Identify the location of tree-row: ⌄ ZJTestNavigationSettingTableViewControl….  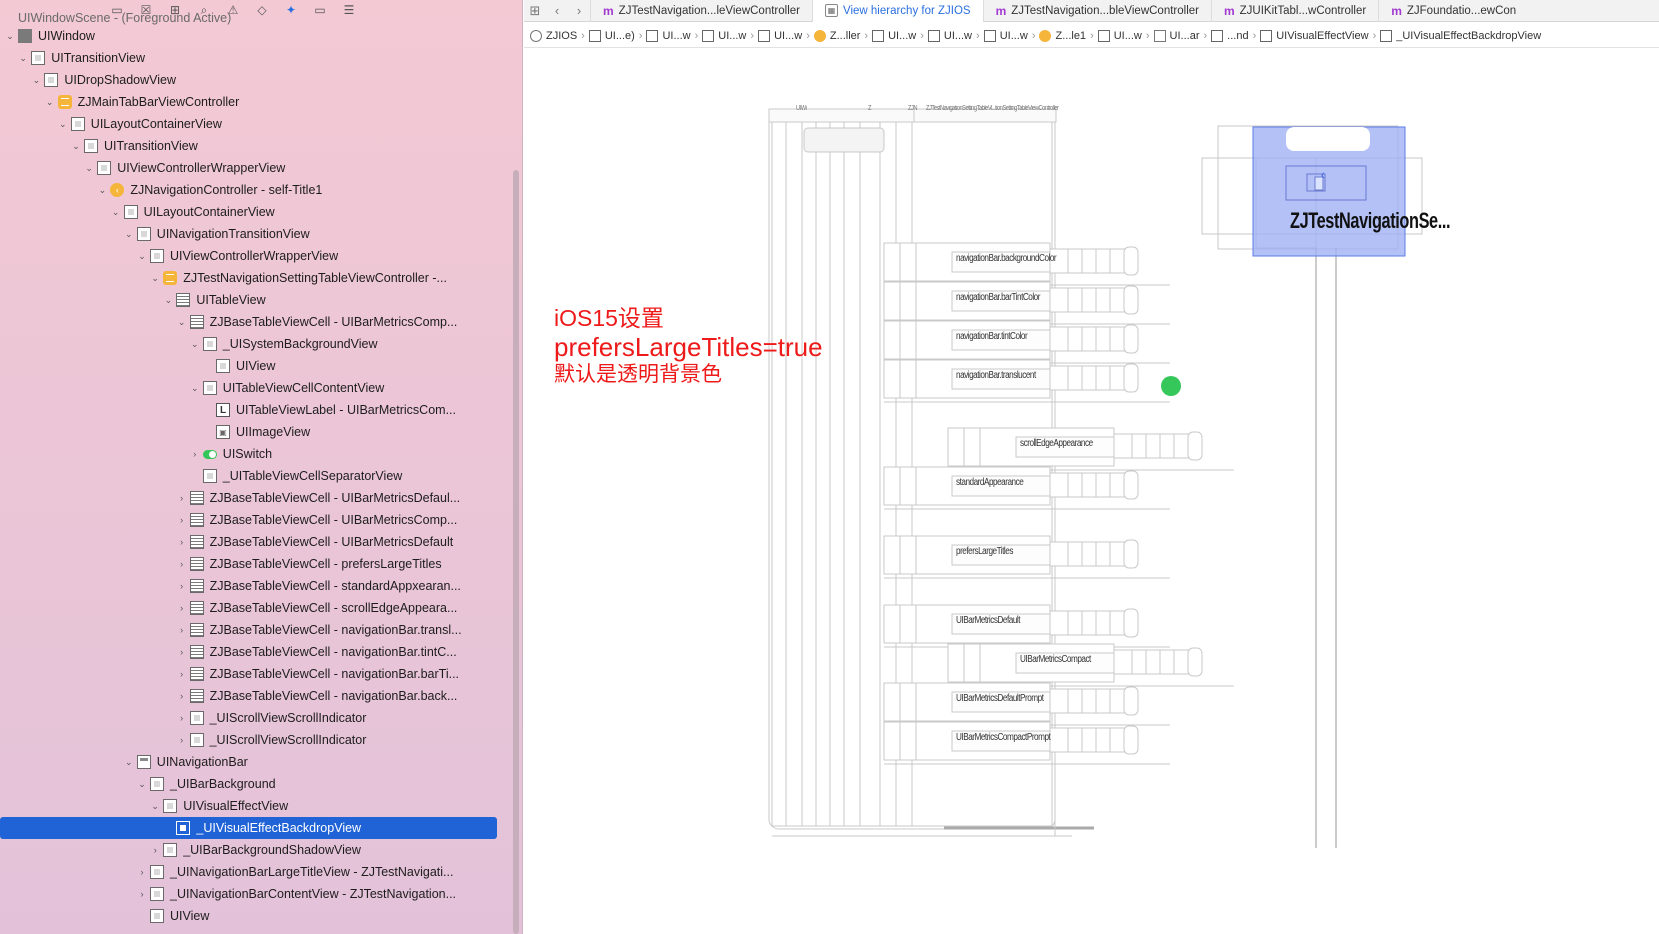
(255, 278).